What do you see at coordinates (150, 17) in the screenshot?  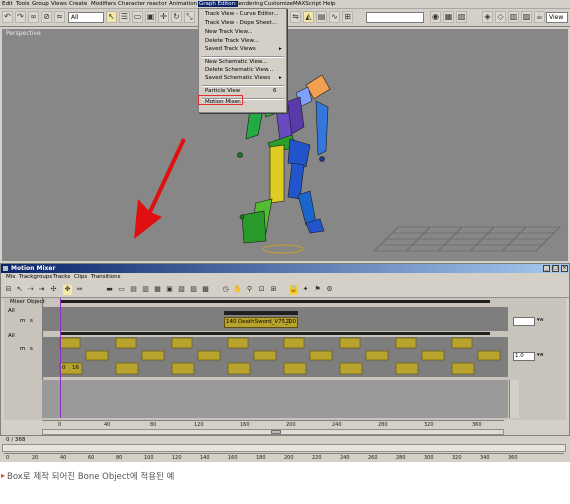 I see `window-crossing-icon: ▣` at bounding box center [150, 17].